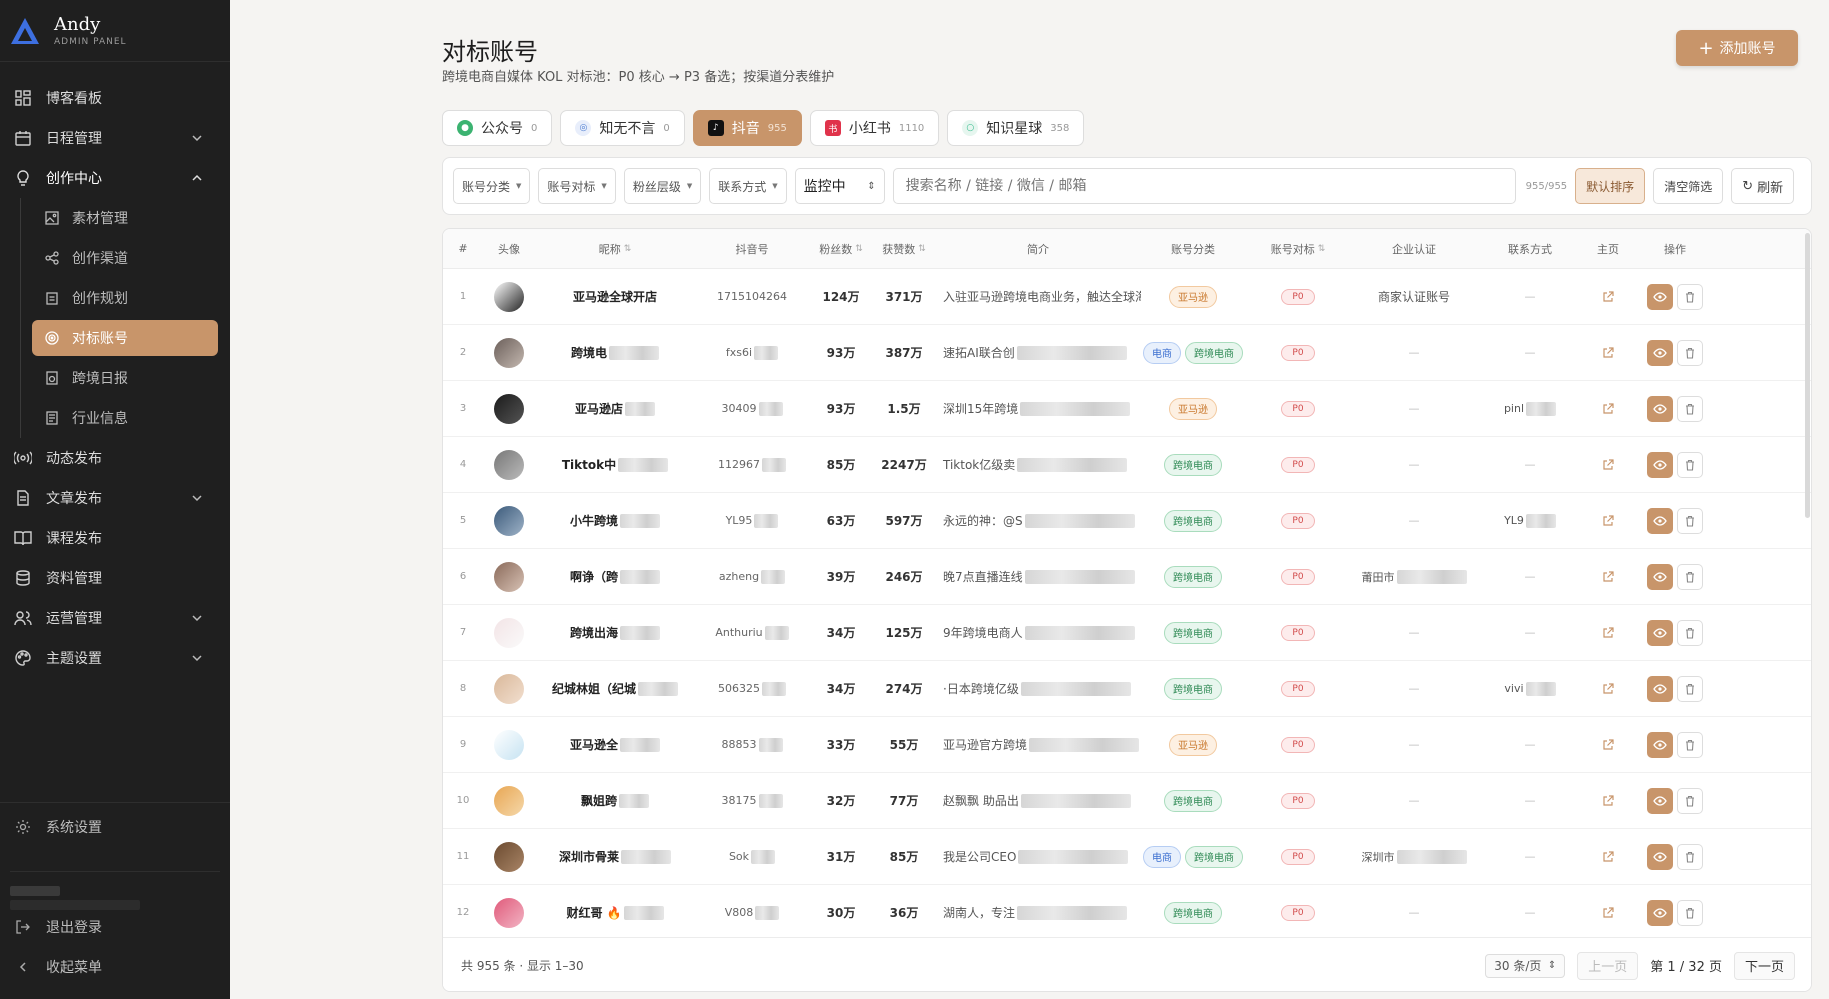 This screenshot has height=999, width=1829. Describe the element at coordinates (1688, 186) in the screenshot. I see `clear-filter-button: 清空筛选` at that location.